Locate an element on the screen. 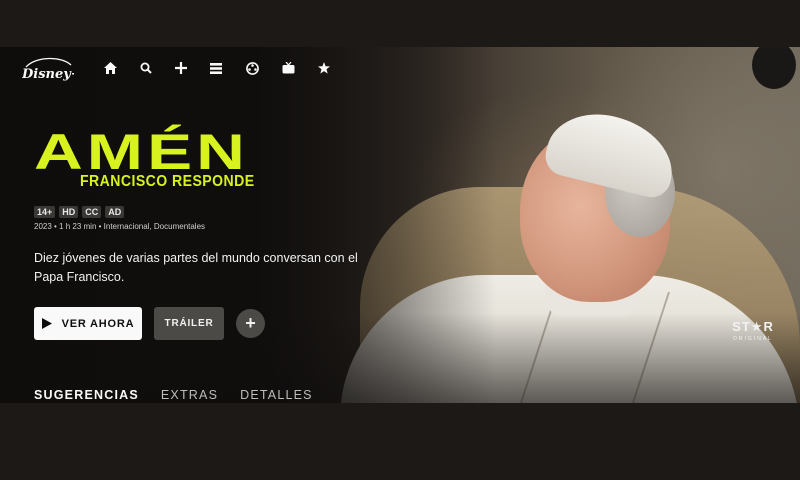  star-original-logo: ST★R ORIGINAL is located at coordinates (753, 330).